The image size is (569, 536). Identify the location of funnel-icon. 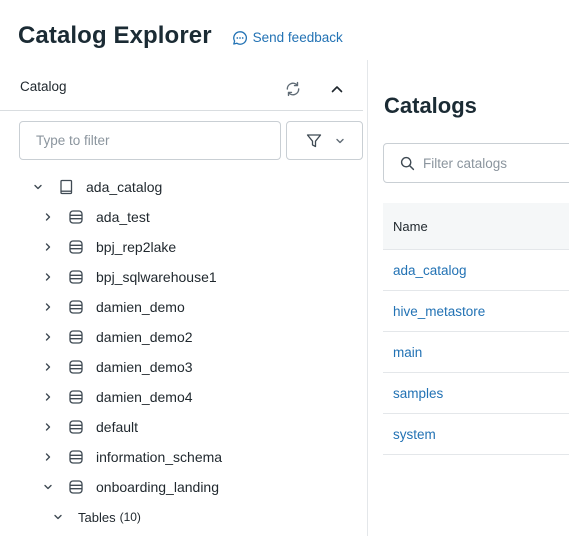
(313, 140).